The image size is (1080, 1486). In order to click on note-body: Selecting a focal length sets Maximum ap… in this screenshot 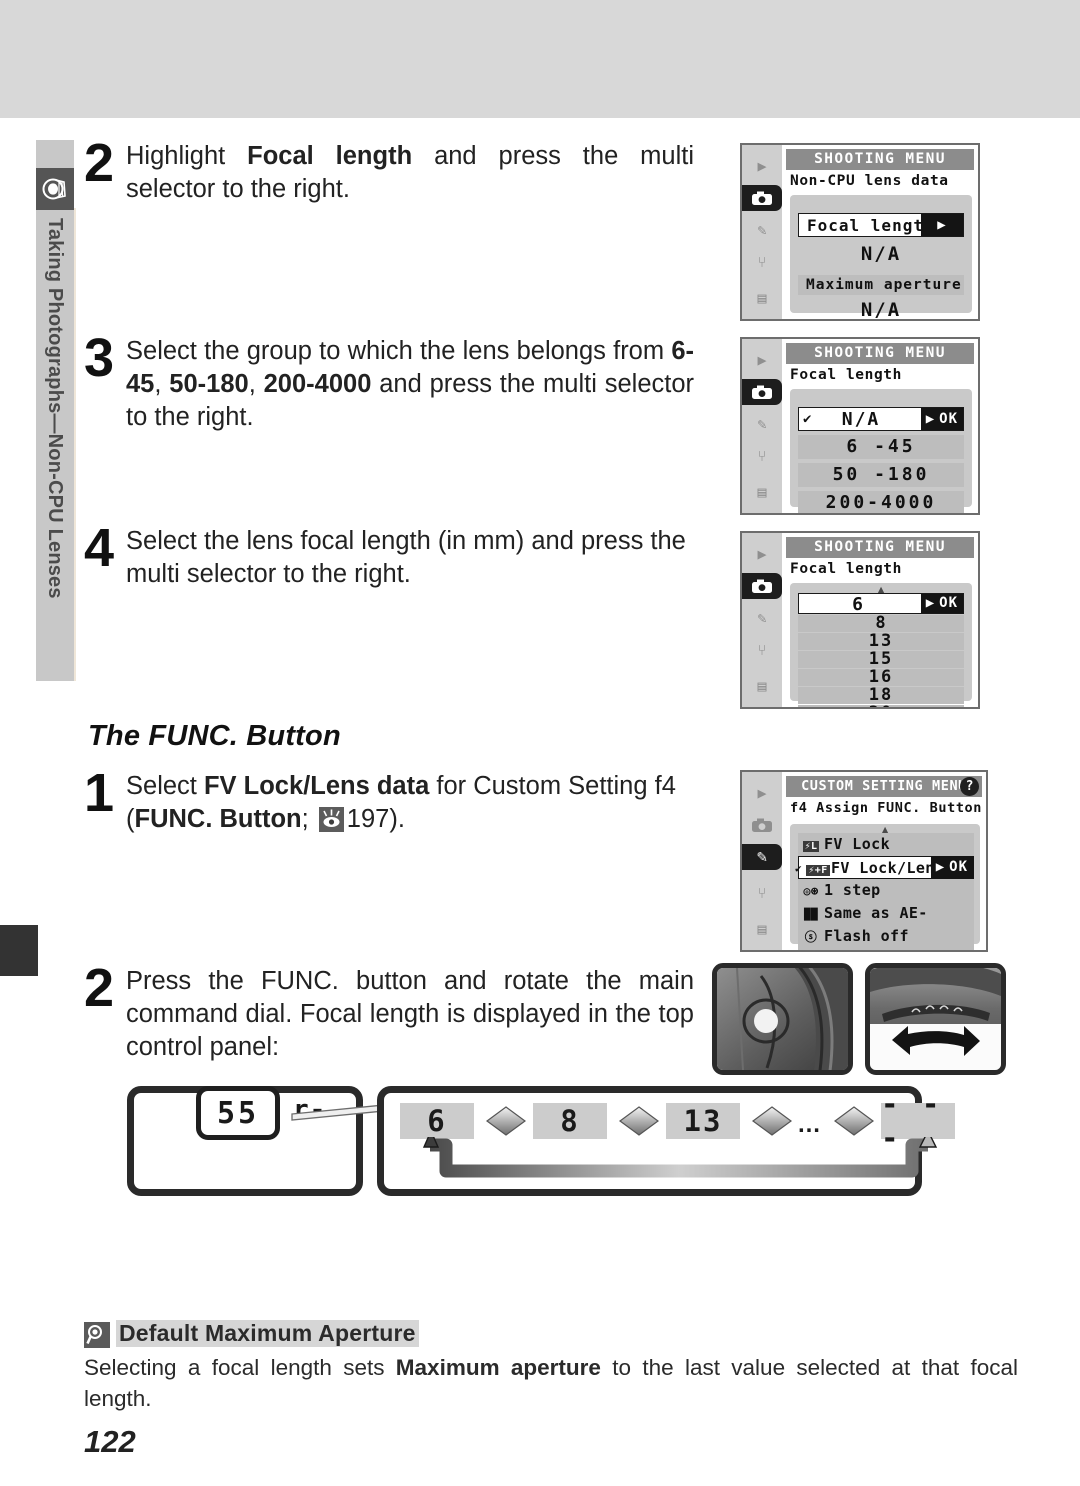, I will do `click(551, 1383)`.